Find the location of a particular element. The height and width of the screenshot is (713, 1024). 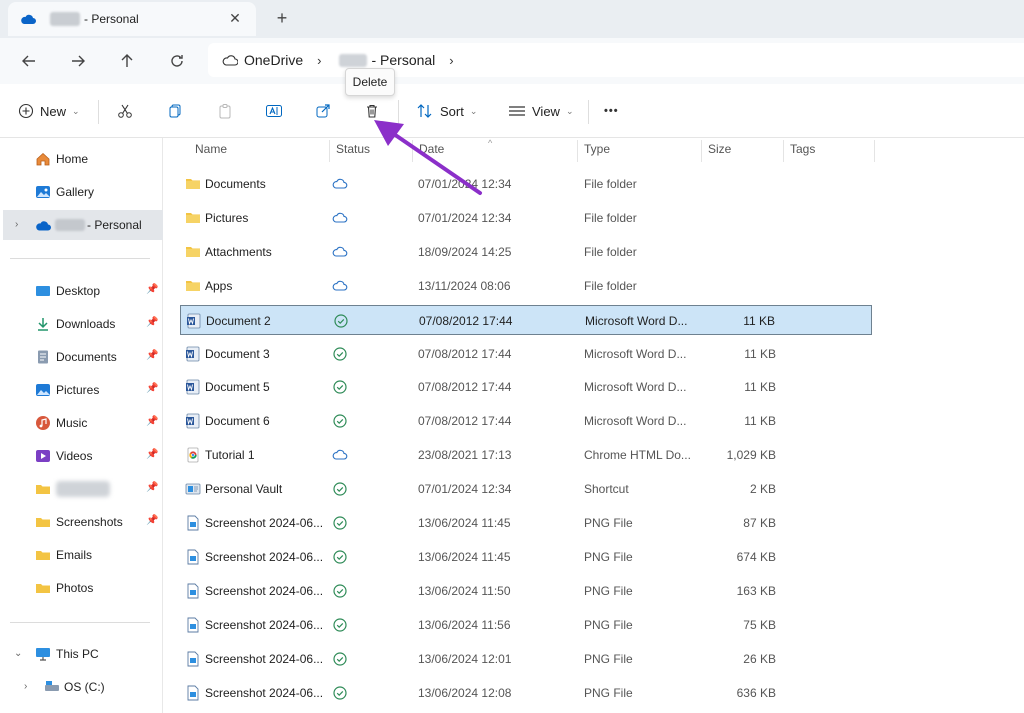

paste-button is located at coordinates (225, 111).